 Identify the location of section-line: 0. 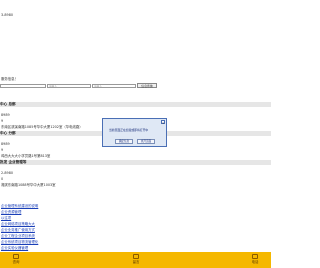
(2, 179).